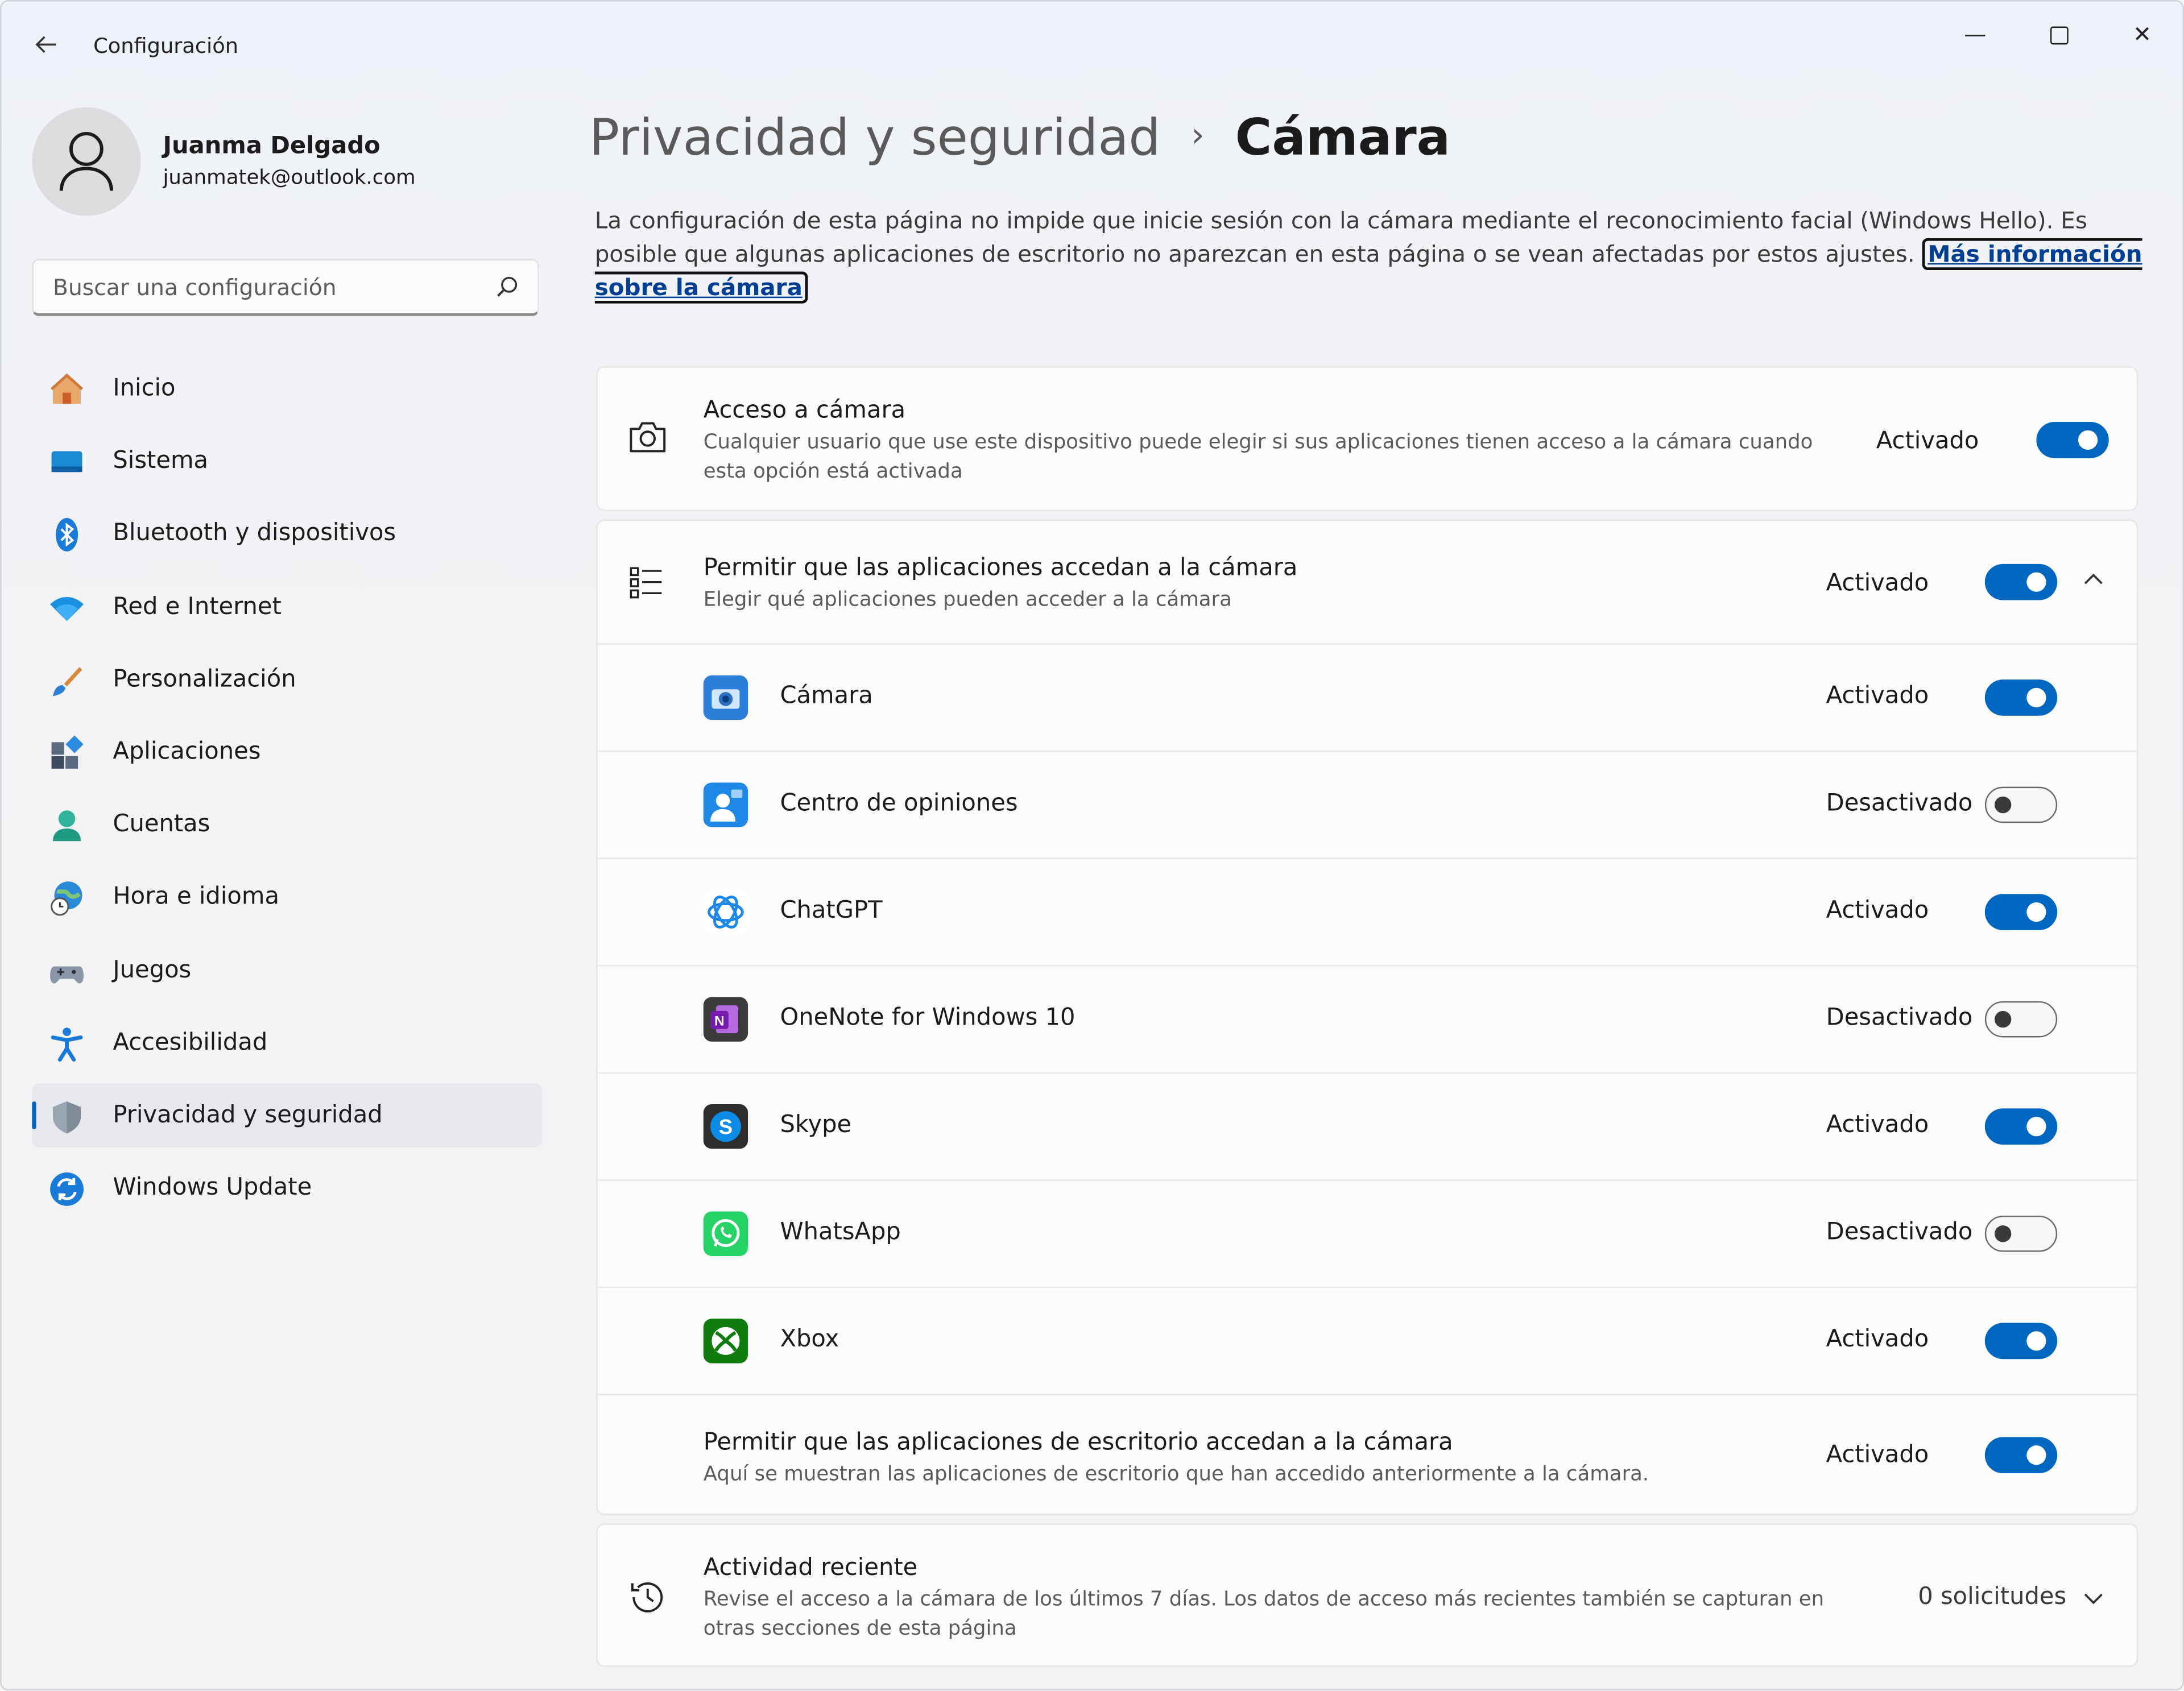  What do you see at coordinates (2021, 1455) in the screenshot?
I see `desktop-apps-toggle` at bounding box center [2021, 1455].